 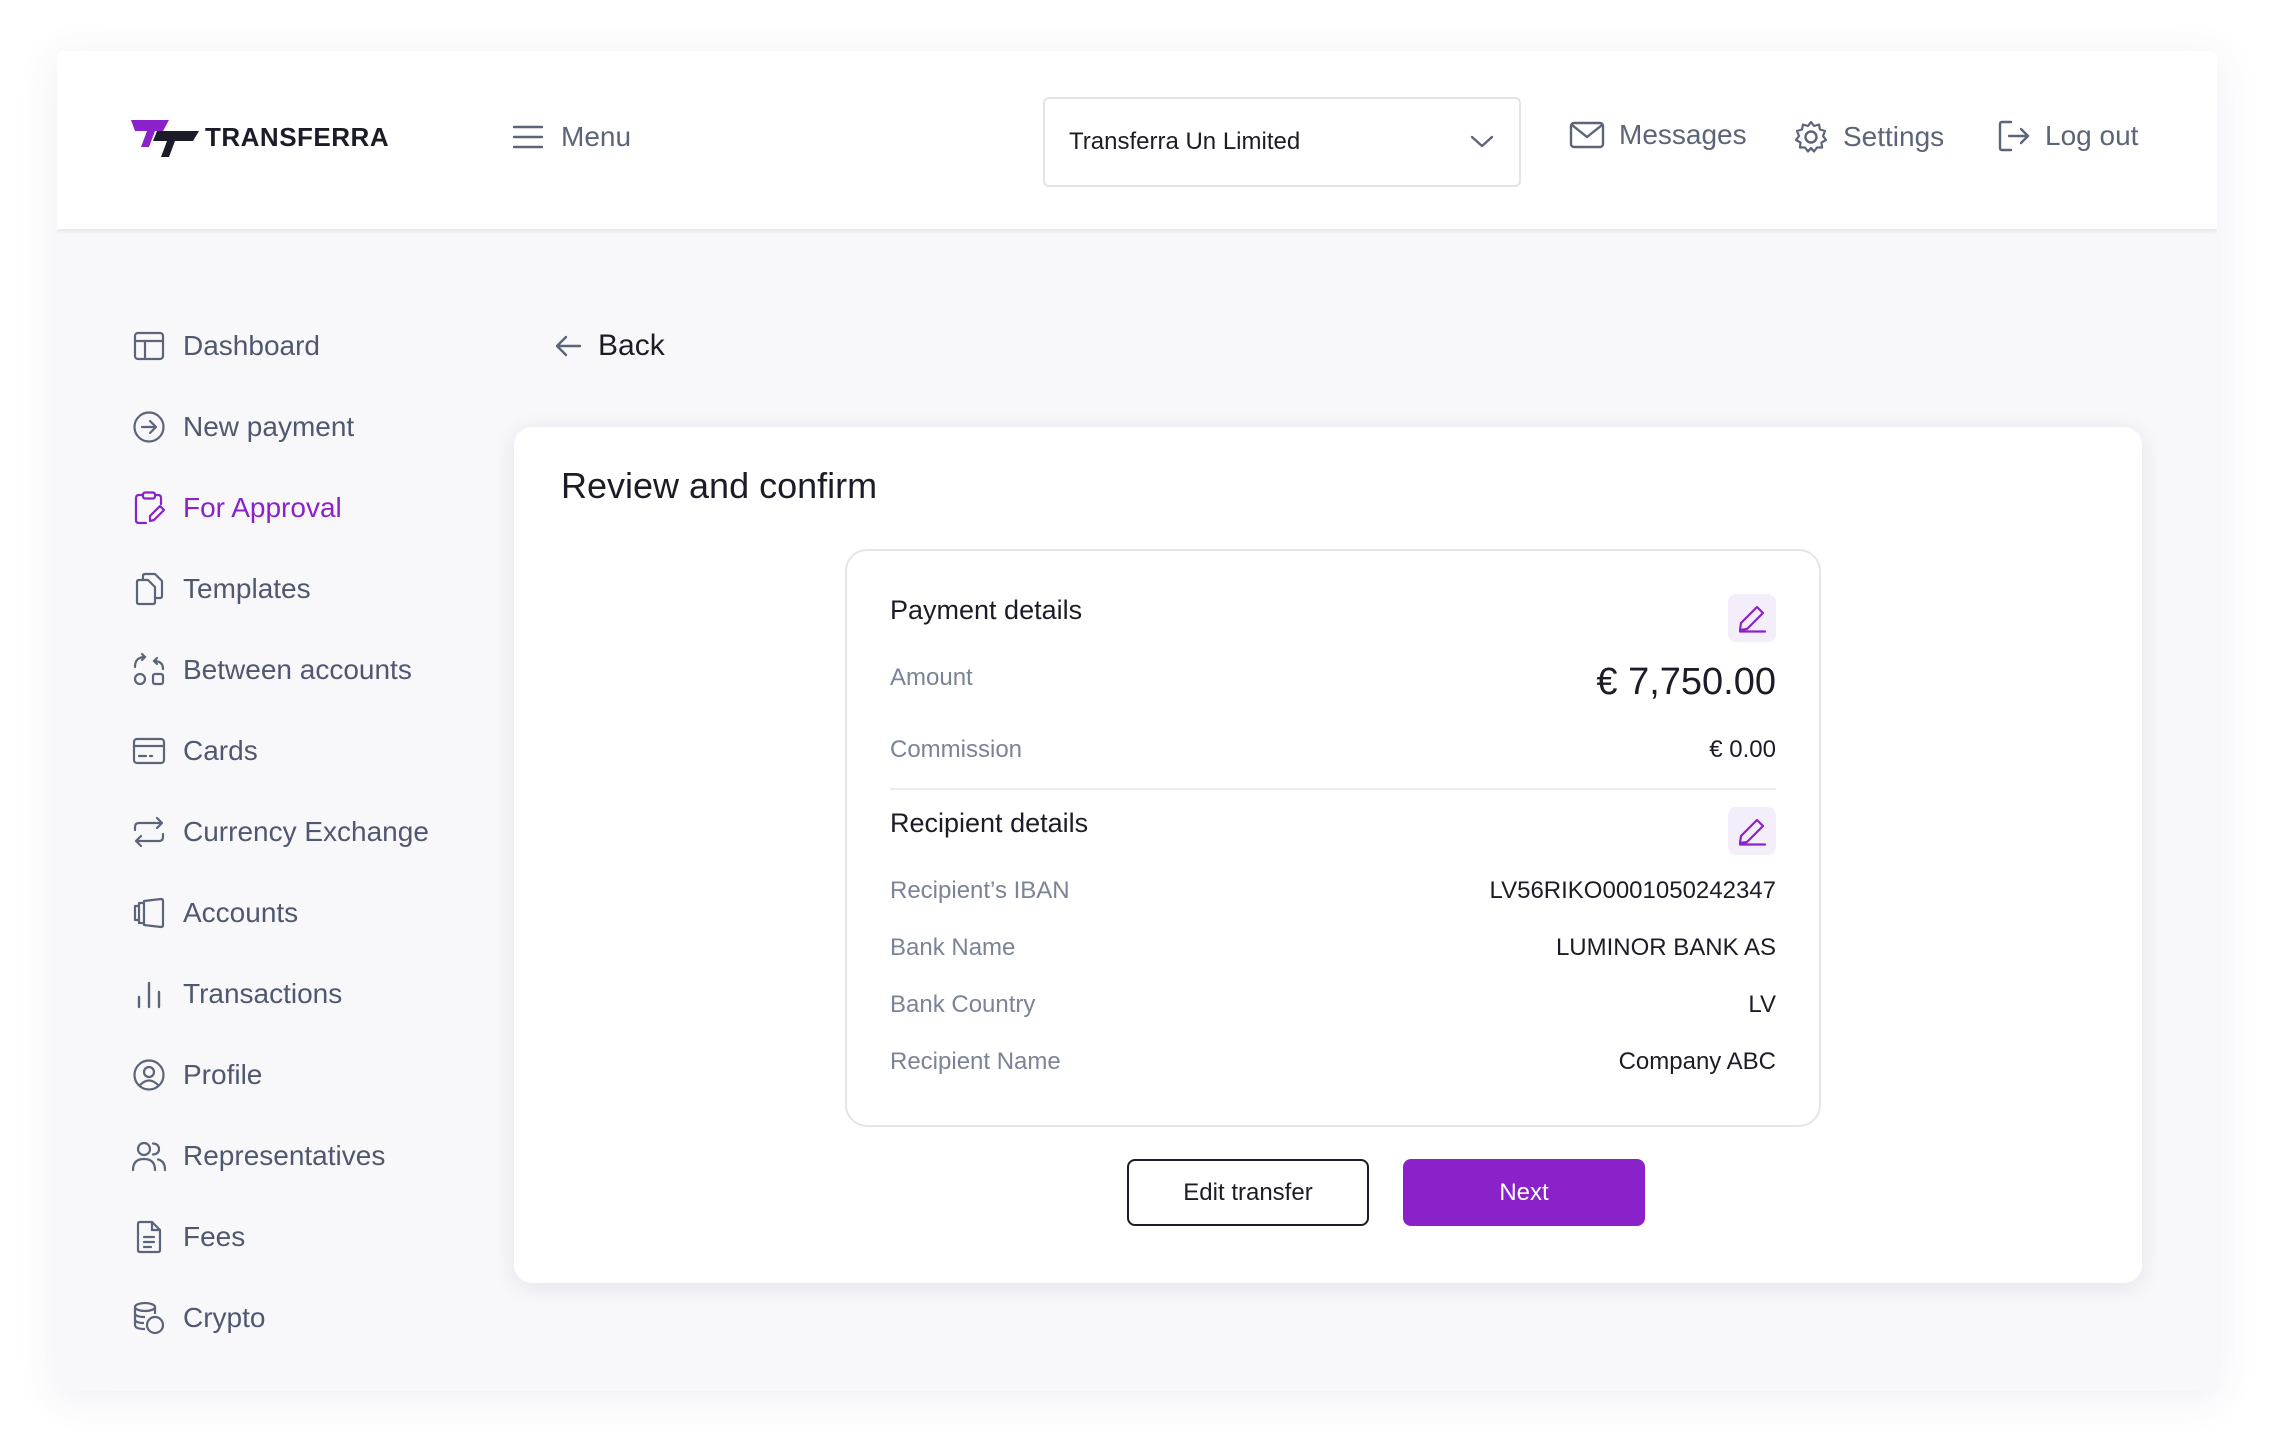 What do you see at coordinates (296, 750) in the screenshot?
I see `sidebar-item-cards: Cards` at bounding box center [296, 750].